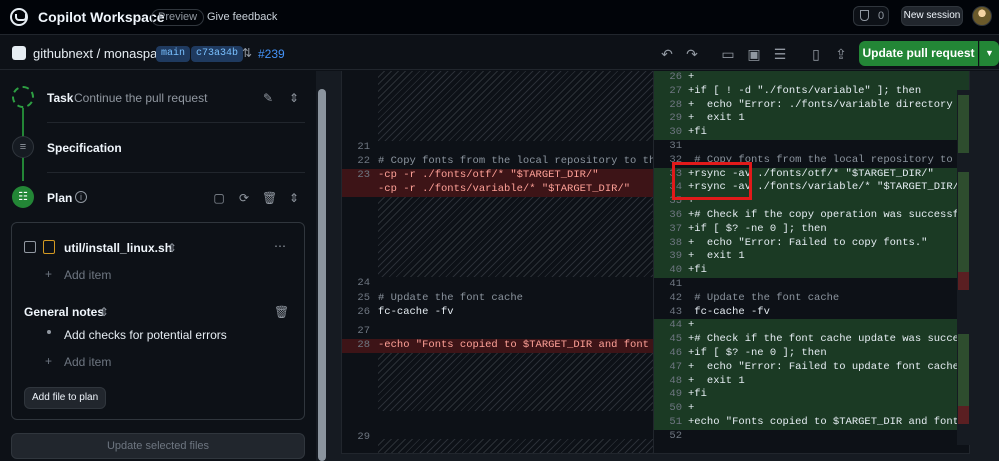  Describe the element at coordinates (81, 197) in the screenshot. I see `info-icon: i` at that location.